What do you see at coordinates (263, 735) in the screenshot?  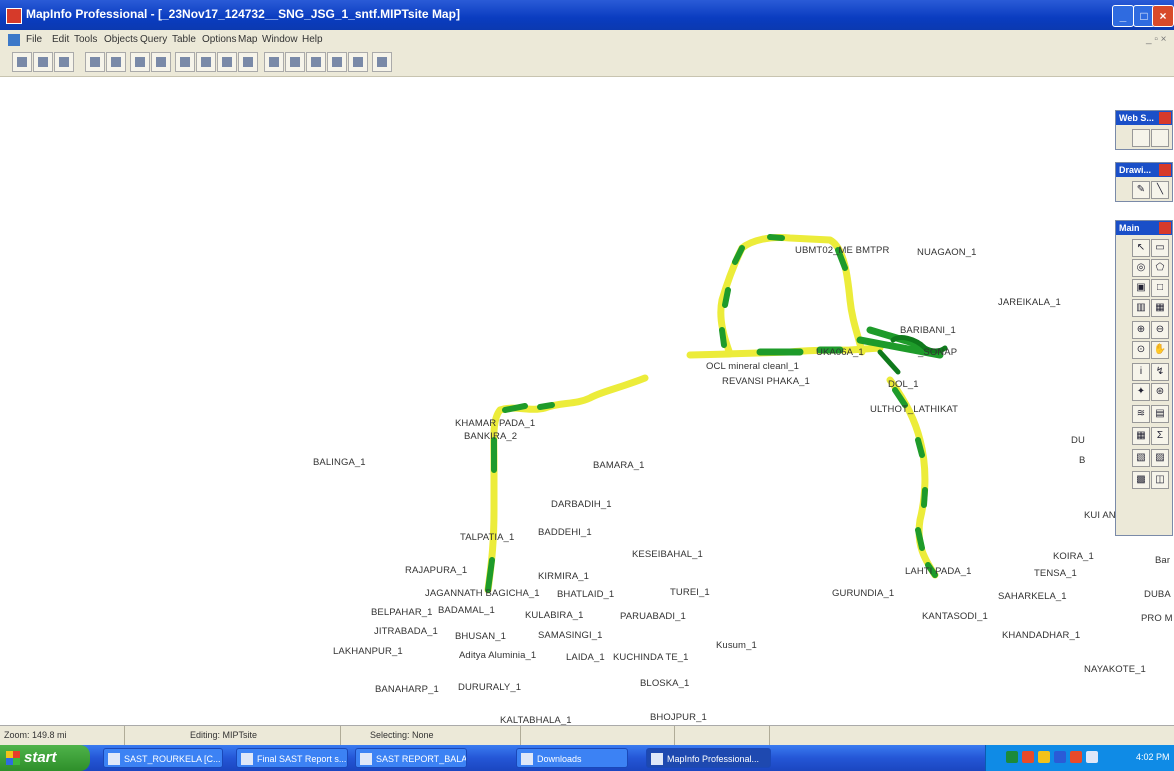 I see `editing-status: Editing: MIPTsite` at bounding box center [263, 735].